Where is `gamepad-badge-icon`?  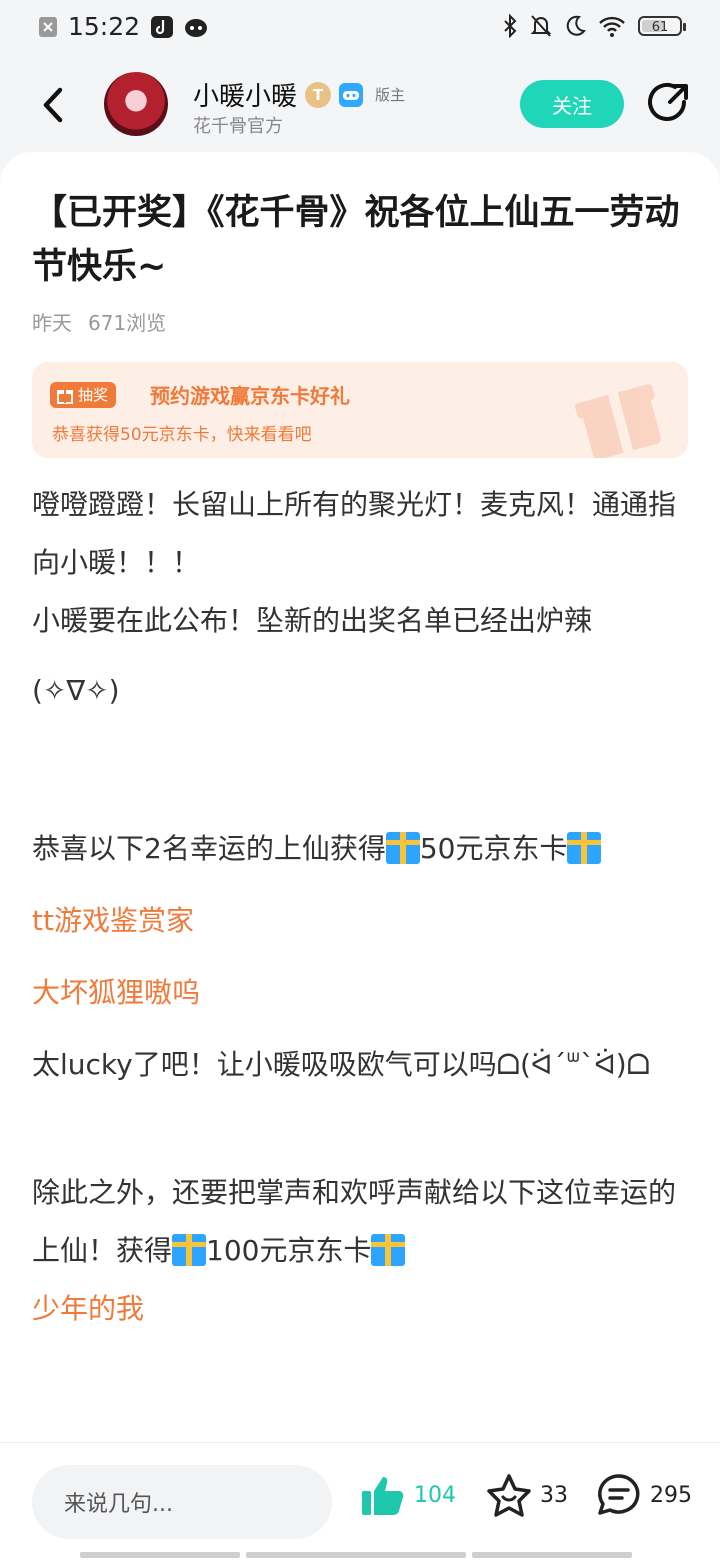 gamepad-badge-icon is located at coordinates (351, 94).